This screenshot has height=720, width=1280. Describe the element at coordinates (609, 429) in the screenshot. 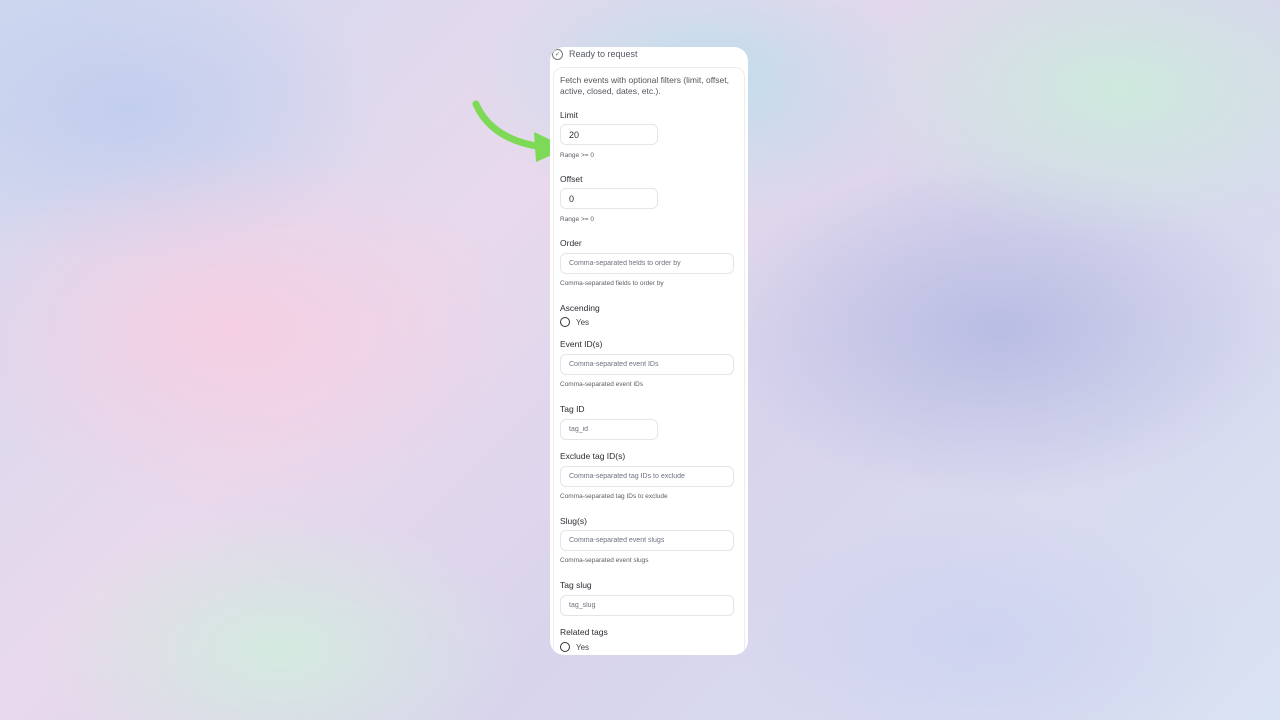

I see `tag-id-input` at that location.